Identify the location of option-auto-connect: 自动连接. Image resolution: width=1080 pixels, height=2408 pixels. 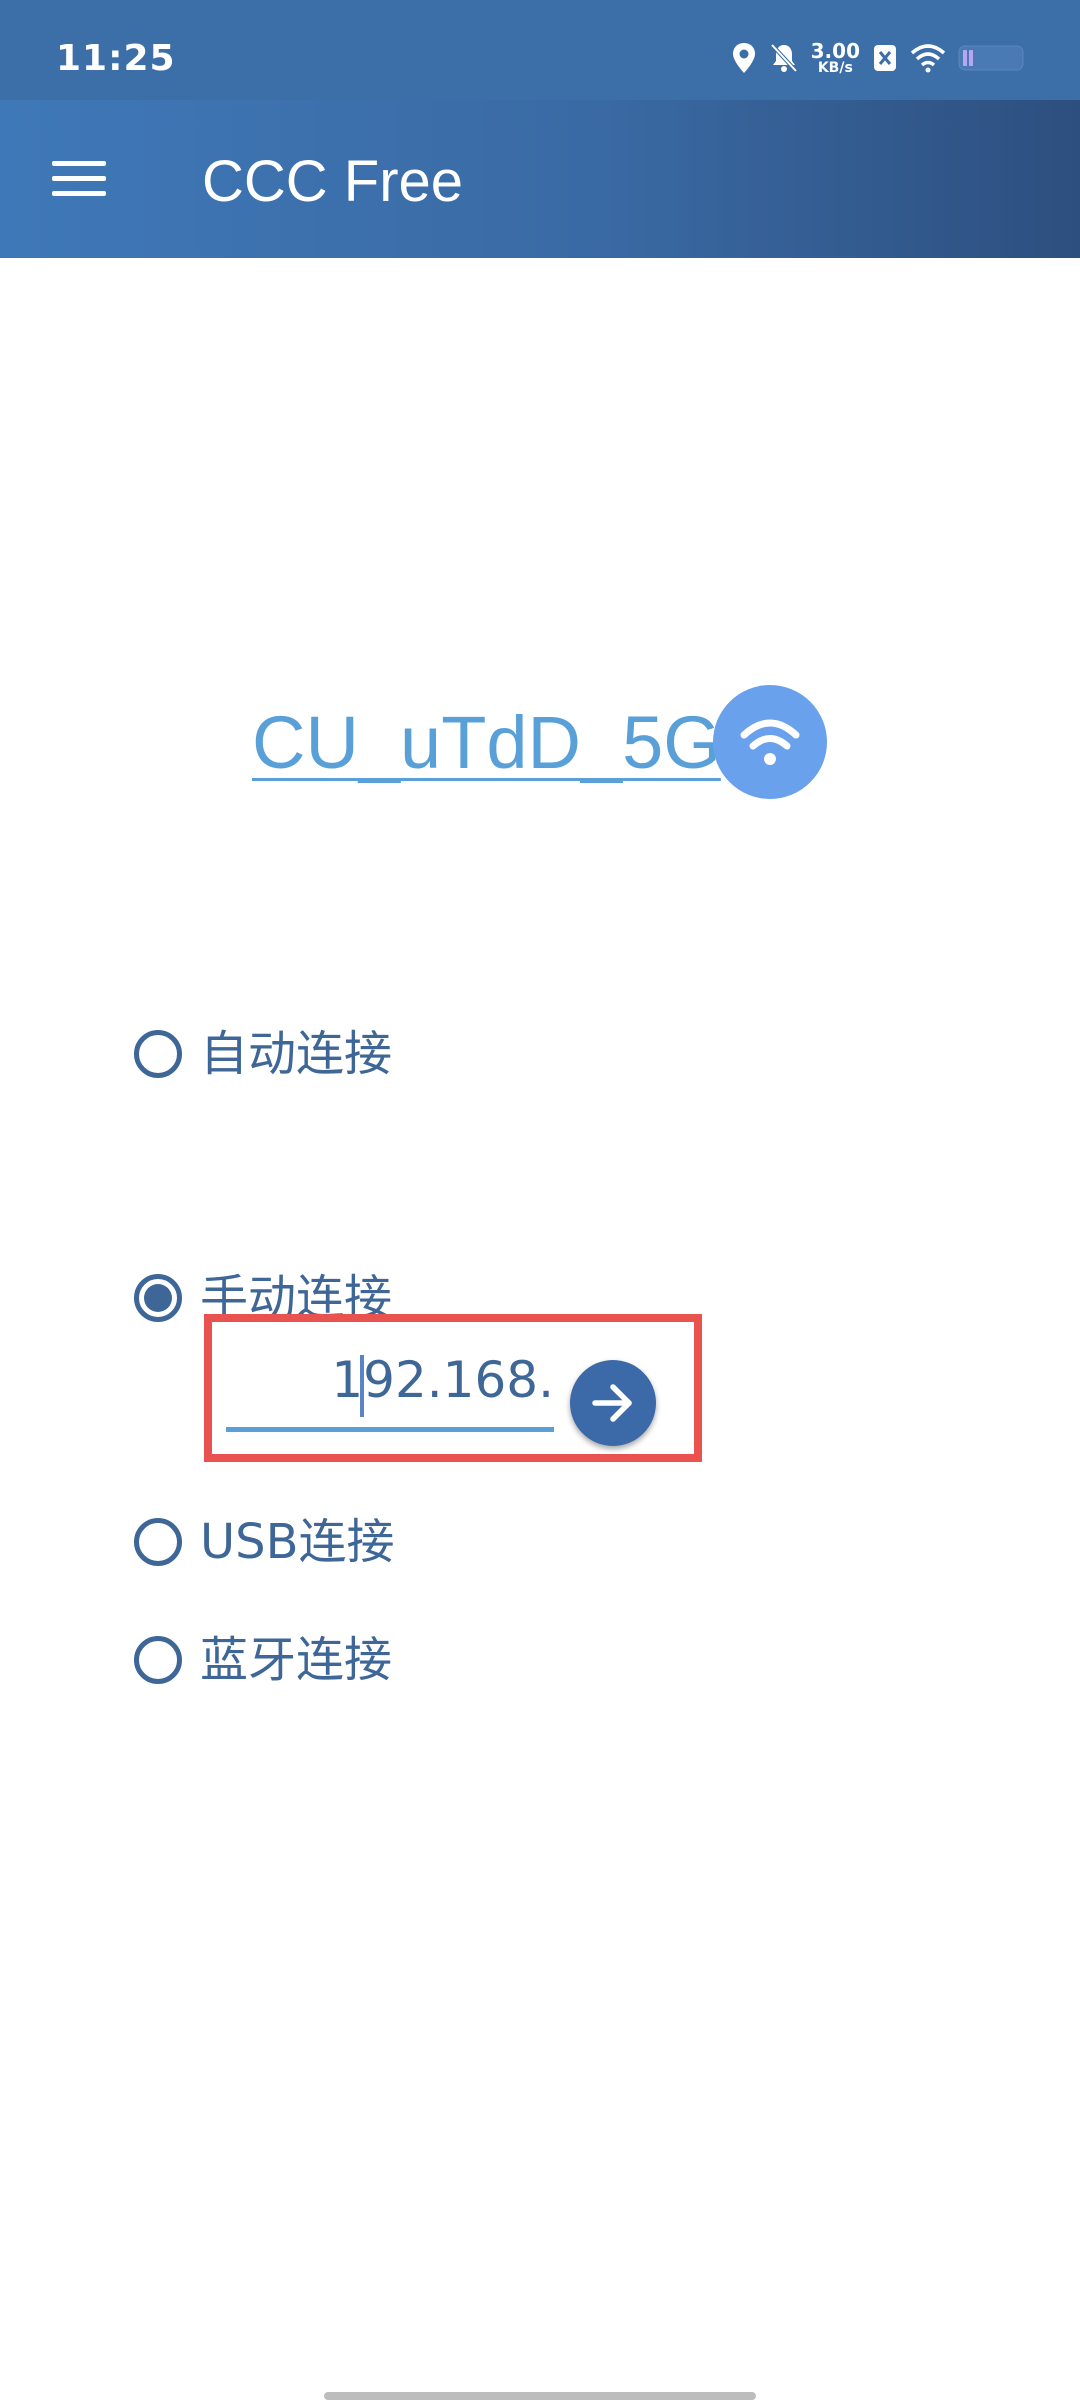
(263, 1054).